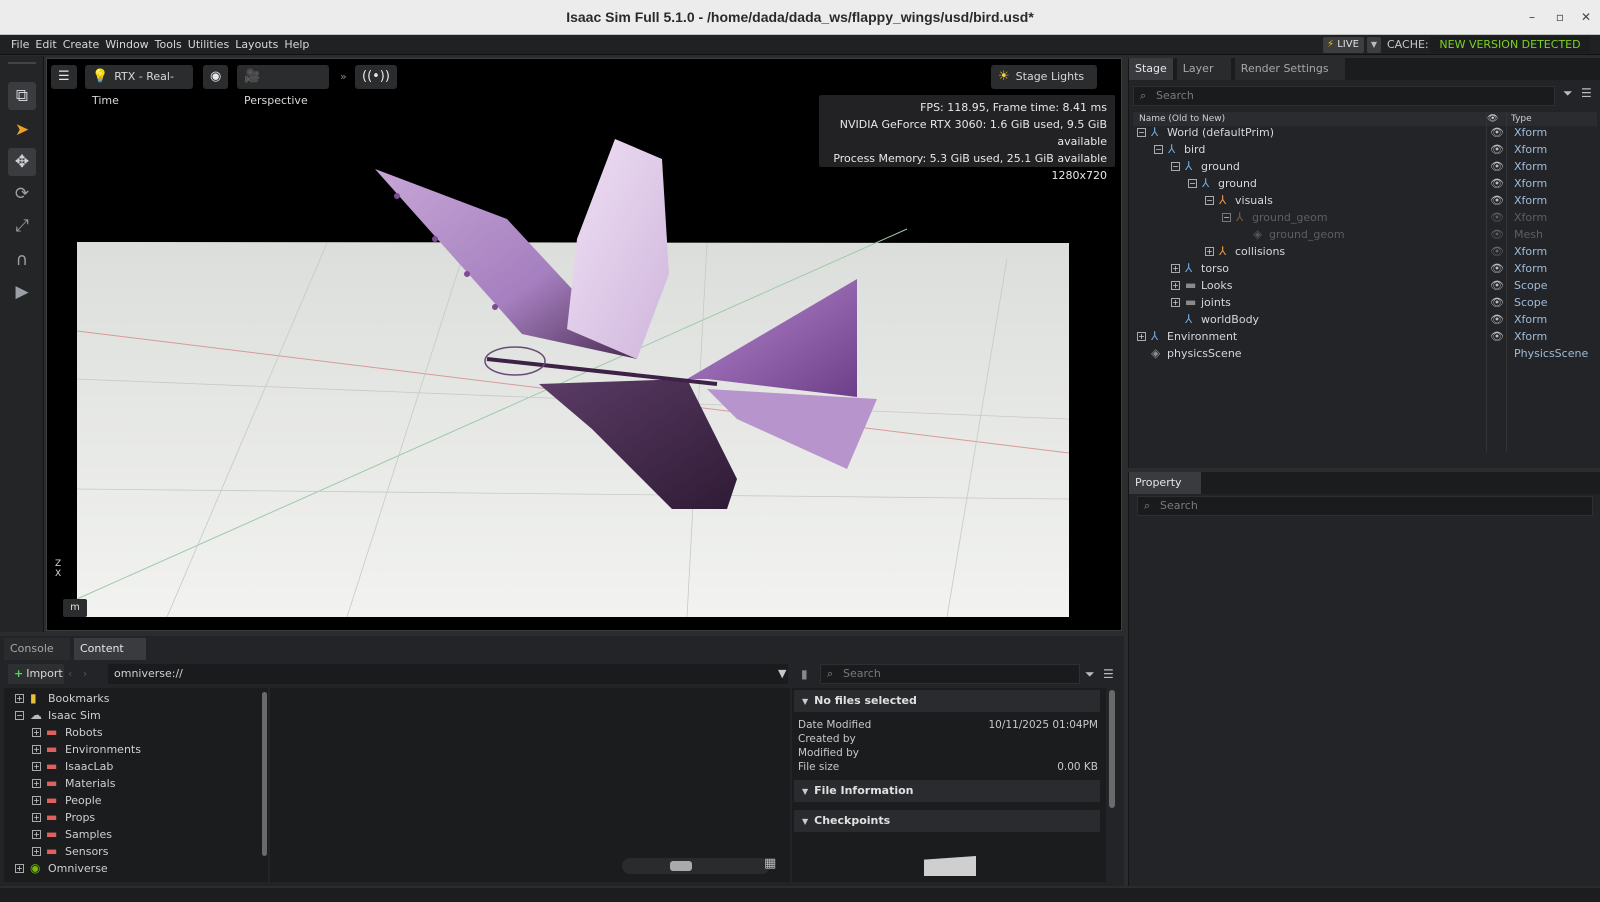 Image resolution: width=1600 pixels, height=902 pixels. I want to click on tab-render-settings: Render Settings, so click(1289, 69).